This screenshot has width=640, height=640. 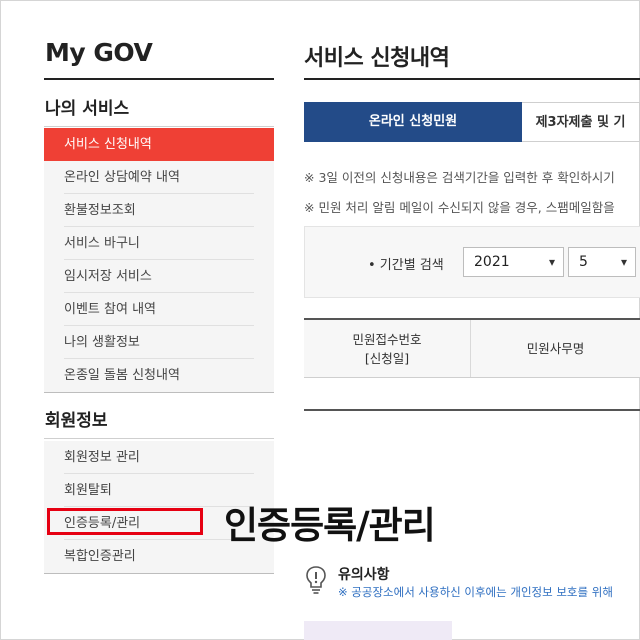 I want to click on annotation-caption: 인증등록/관리, so click(x=330, y=525).